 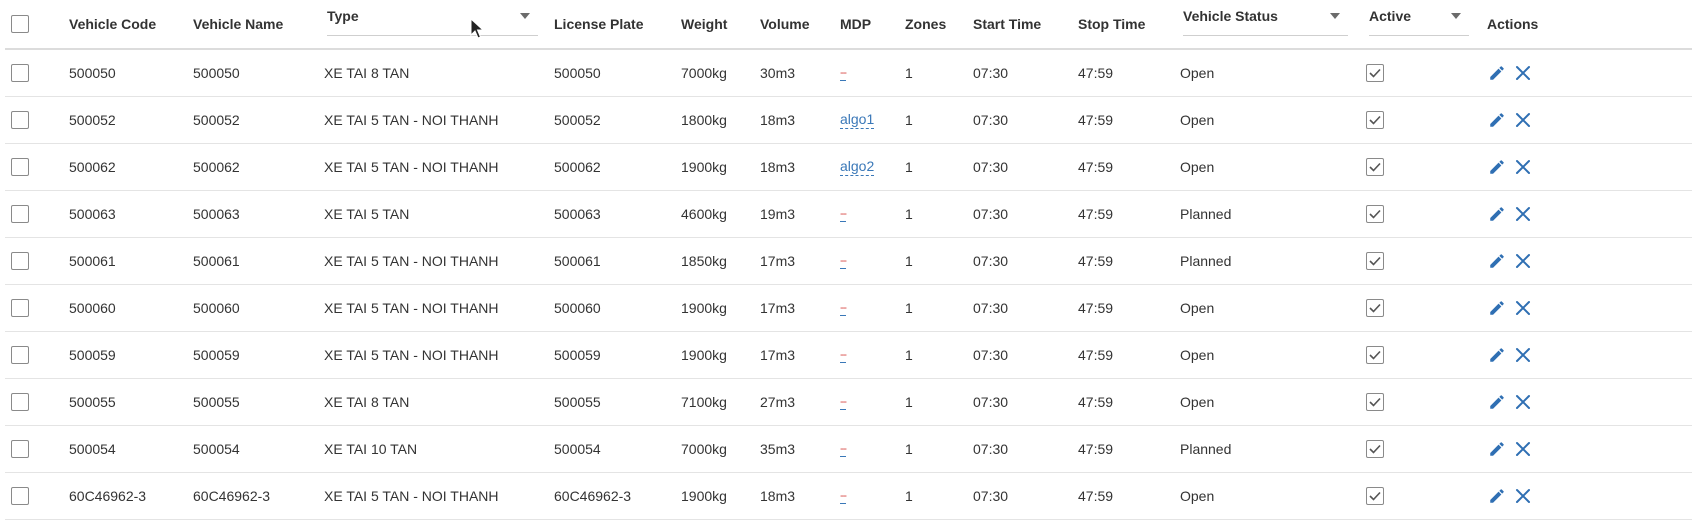 I want to click on active-cell, so click(x=1375, y=449).